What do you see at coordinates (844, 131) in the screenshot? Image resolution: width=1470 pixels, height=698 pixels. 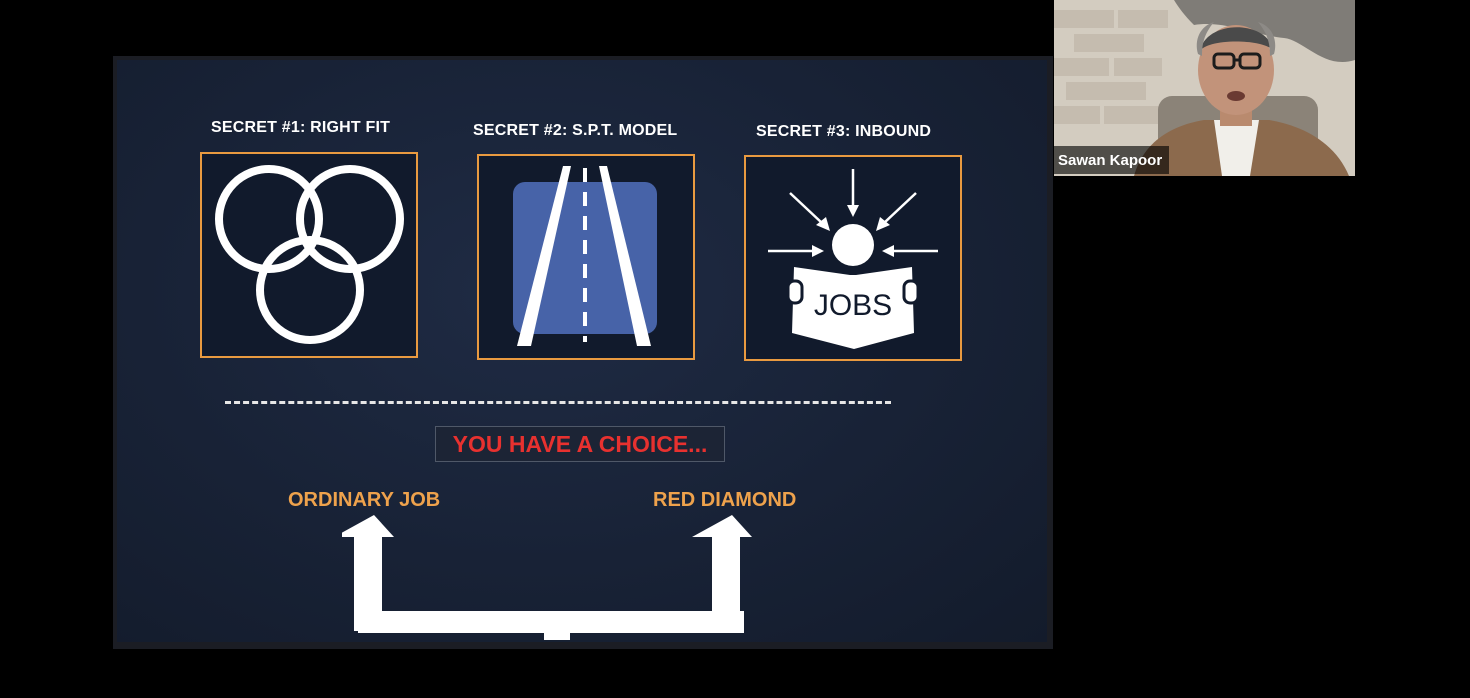 I see `secret-3-title: SECRET #3: INBOUND` at bounding box center [844, 131].